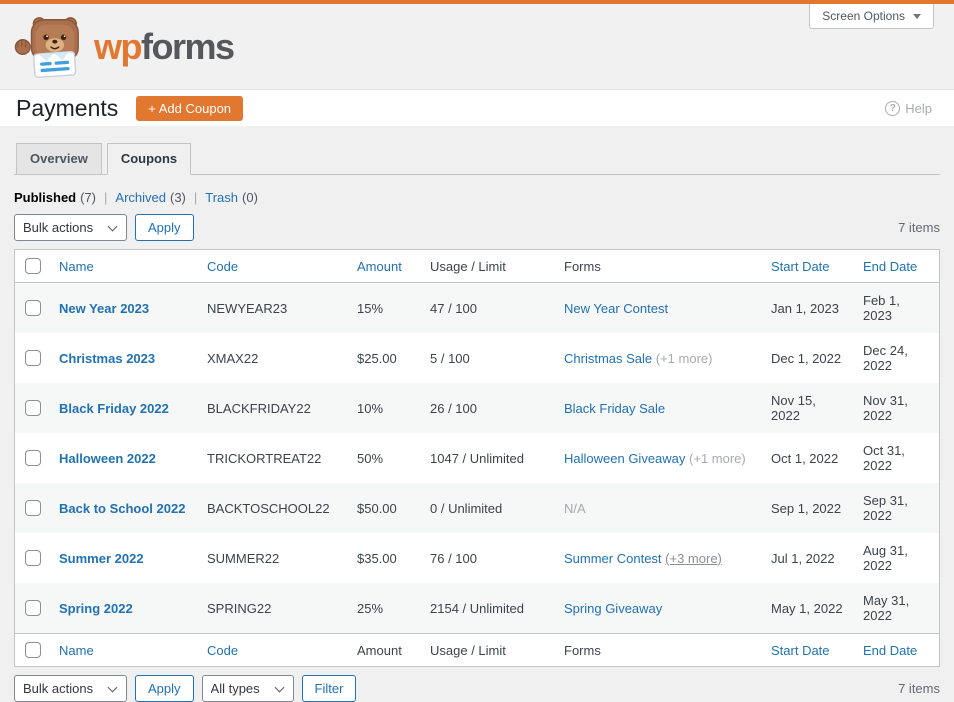 The width and height of the screenshot is (954, 702). I want to click on wpforms-bear-mascot-icon, so click(46, 47).